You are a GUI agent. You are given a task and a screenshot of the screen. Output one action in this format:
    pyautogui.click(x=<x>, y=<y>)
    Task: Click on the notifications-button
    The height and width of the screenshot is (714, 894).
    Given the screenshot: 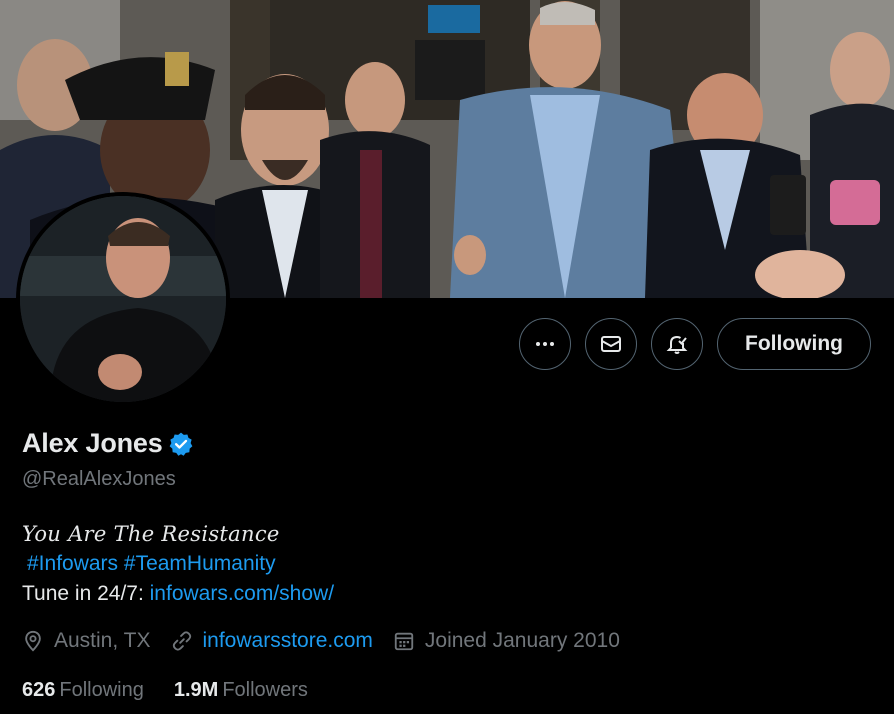 What is the action you would take?
    pyautogui.click(x=677, y=344)
    